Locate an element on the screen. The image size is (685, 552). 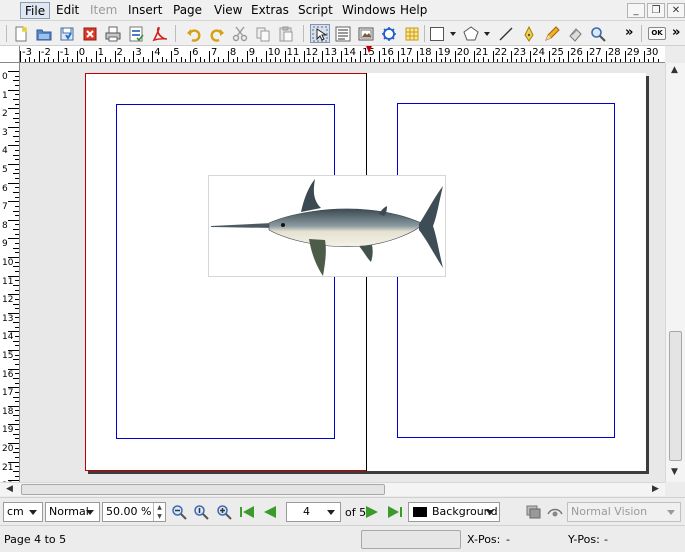
polygon-dropdown-icon is located at coordinates (487, 34).